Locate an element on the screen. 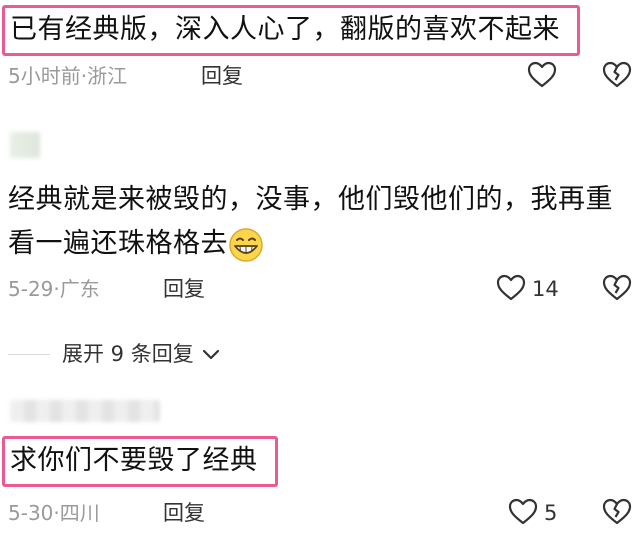  comment-2-time: 5-29 is located at coordinates (31, 289).